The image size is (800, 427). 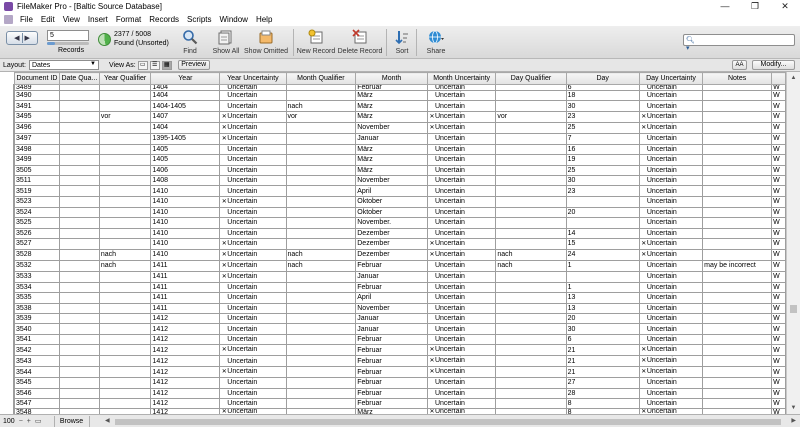 I want to click on sort-button: Sort, so click(x=402, y=42).